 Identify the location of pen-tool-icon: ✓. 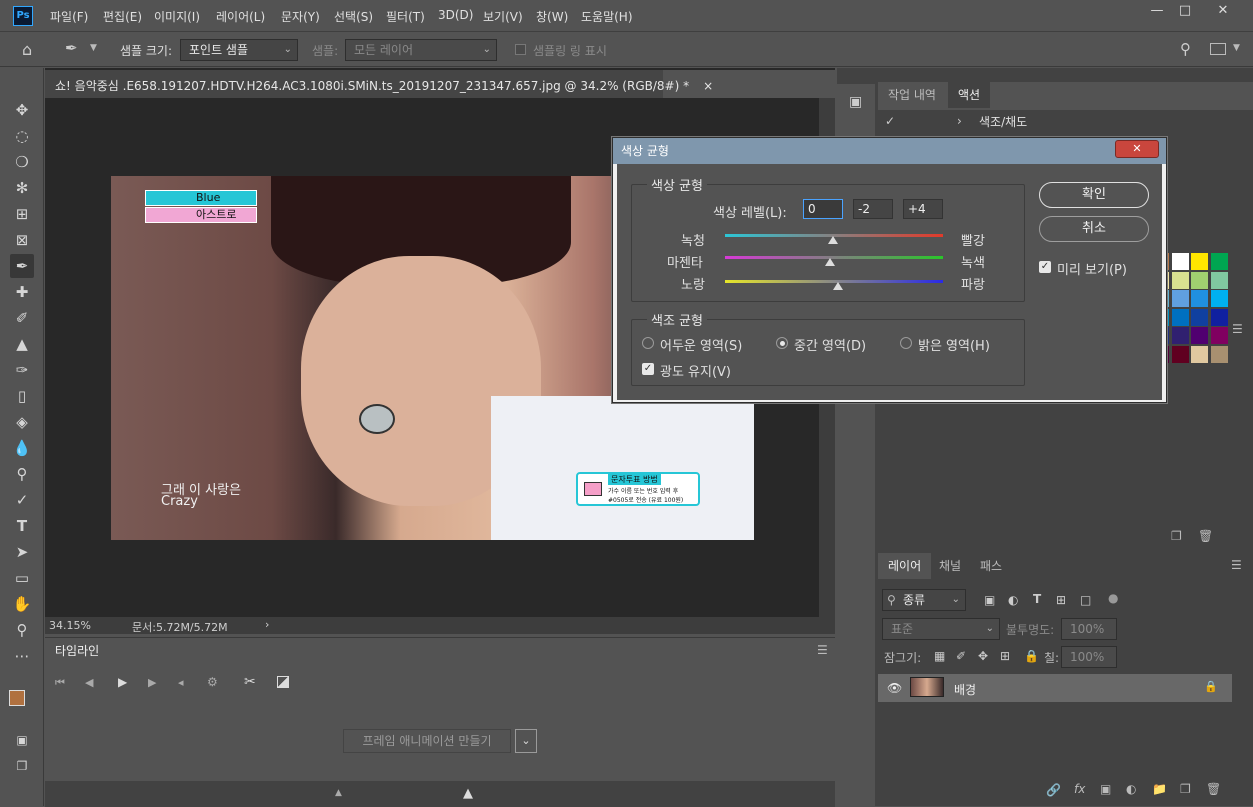
(22, 500).